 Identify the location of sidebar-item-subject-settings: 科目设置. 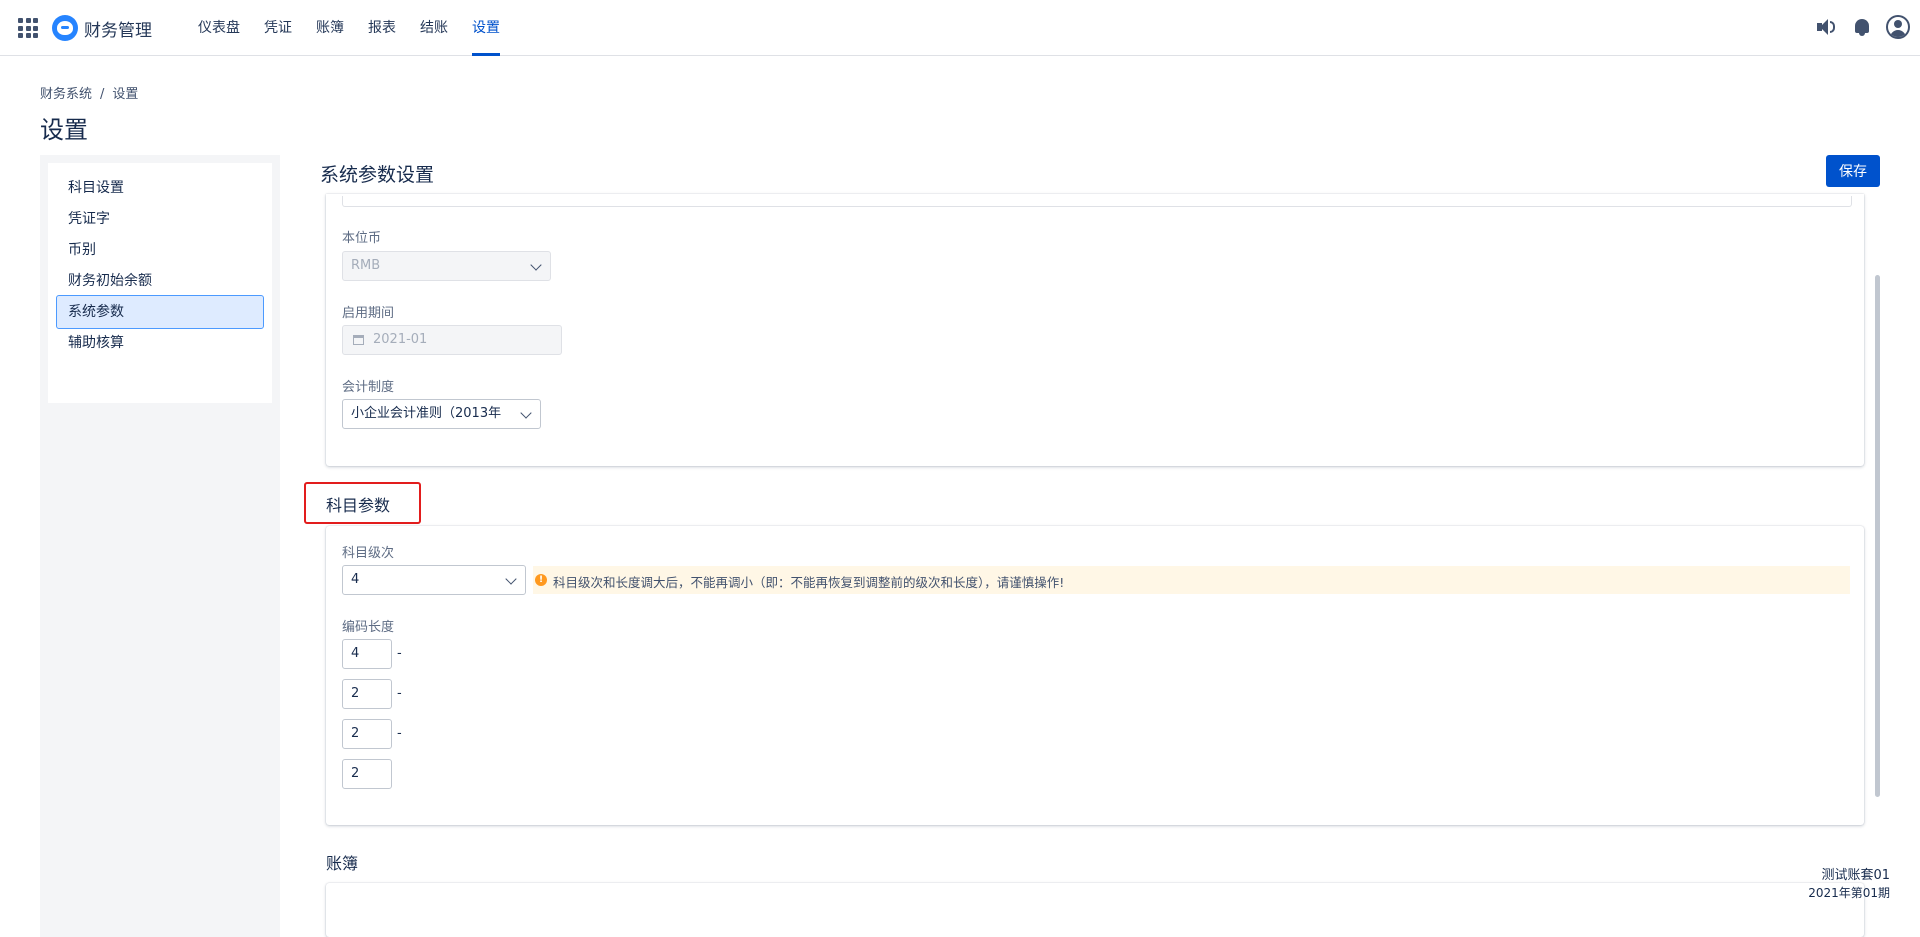
(160, 188).